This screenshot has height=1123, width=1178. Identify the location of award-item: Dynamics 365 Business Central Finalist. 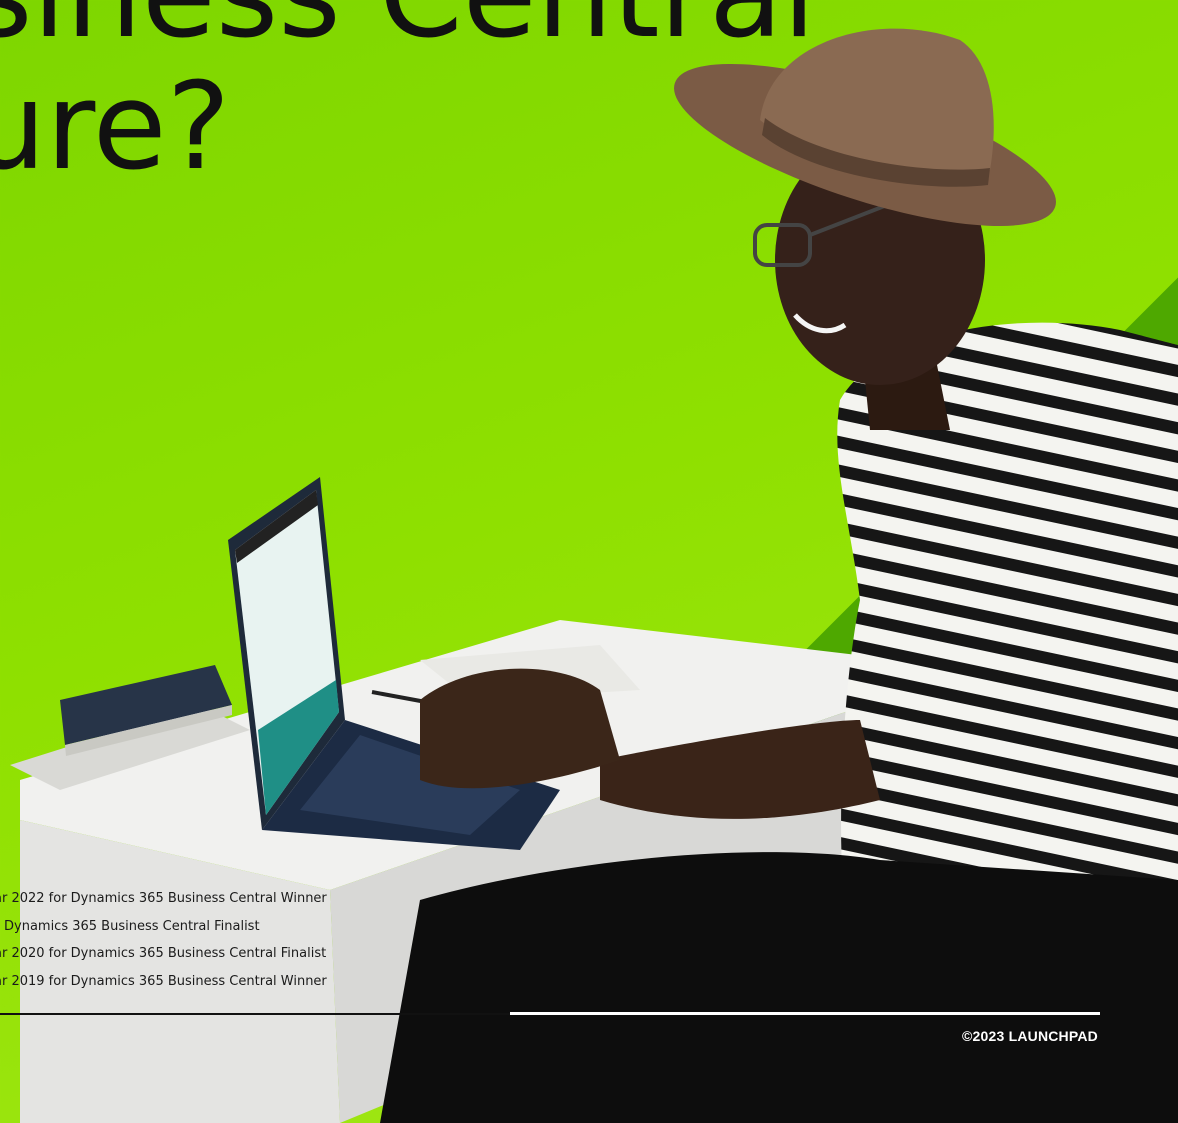
(132, 926).